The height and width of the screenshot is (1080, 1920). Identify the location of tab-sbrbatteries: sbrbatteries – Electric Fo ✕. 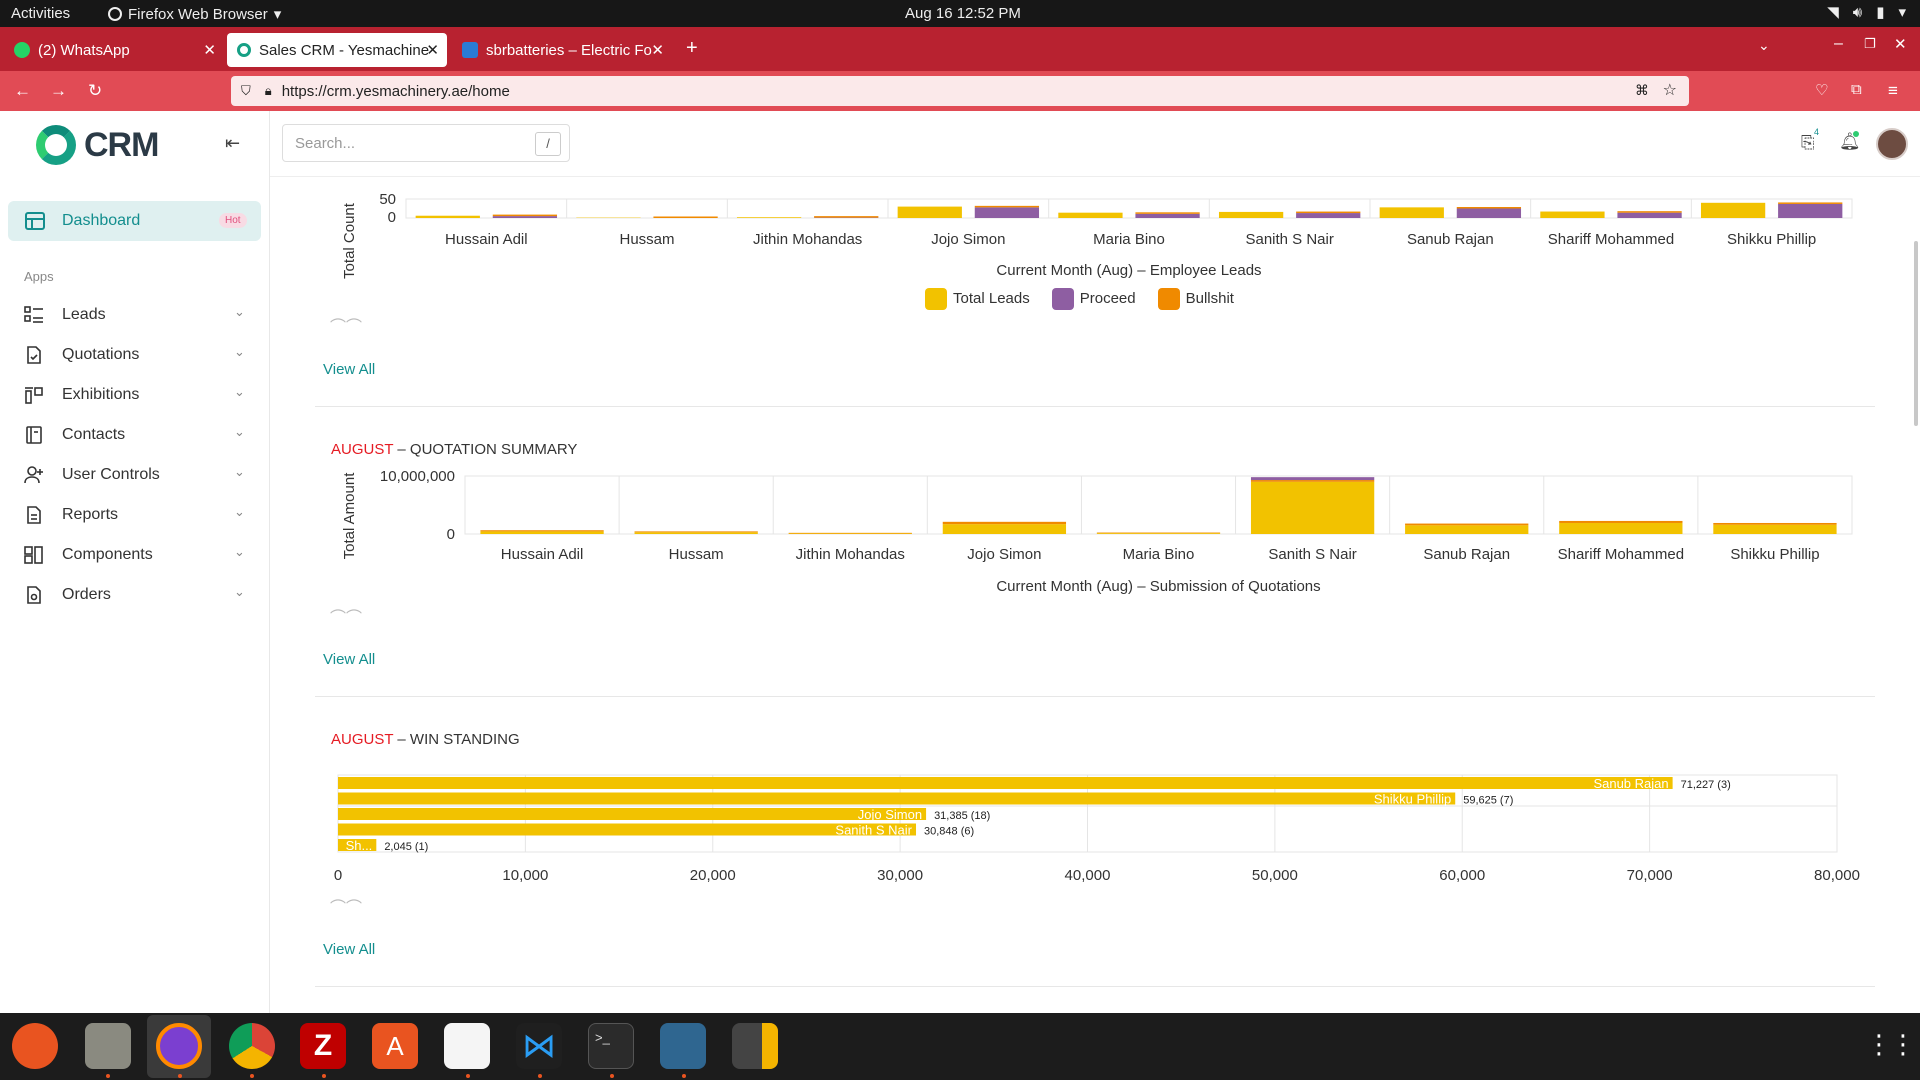
(562, 50).